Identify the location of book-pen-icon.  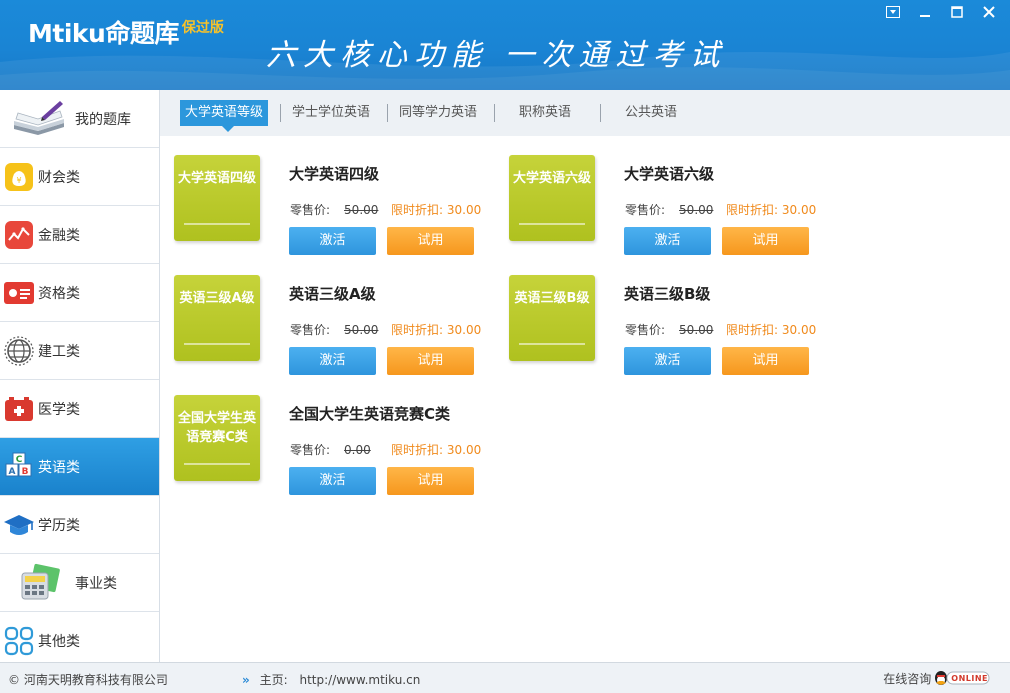
(39, 118).